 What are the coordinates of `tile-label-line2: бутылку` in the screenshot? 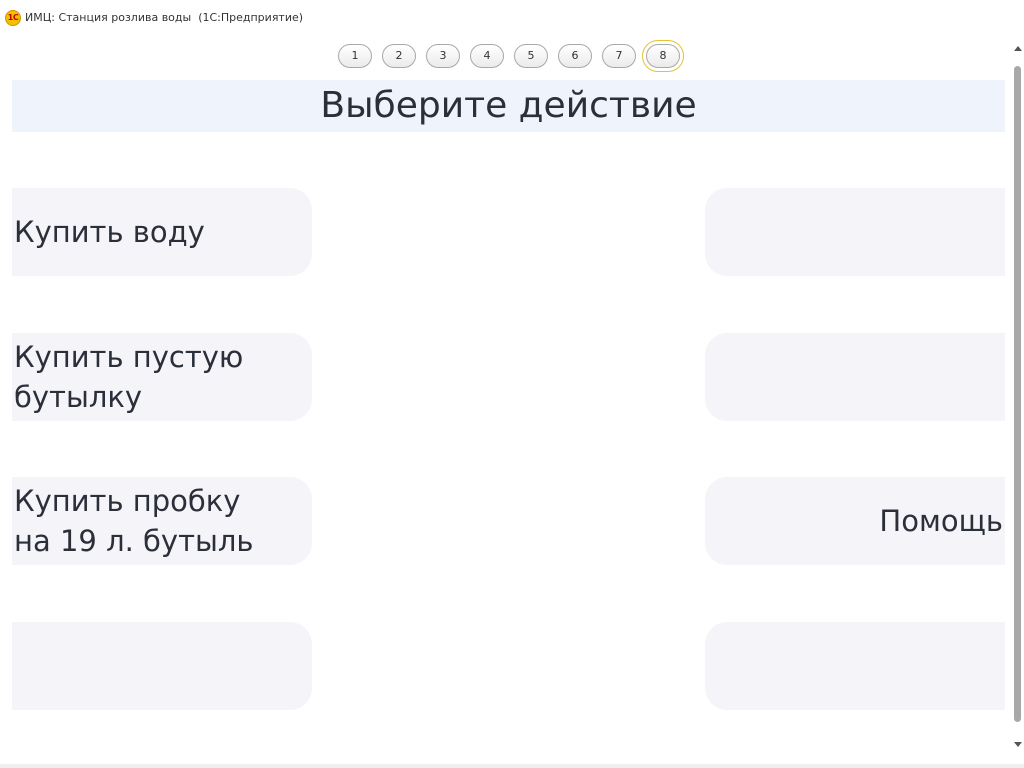 It's located at (78, 397).